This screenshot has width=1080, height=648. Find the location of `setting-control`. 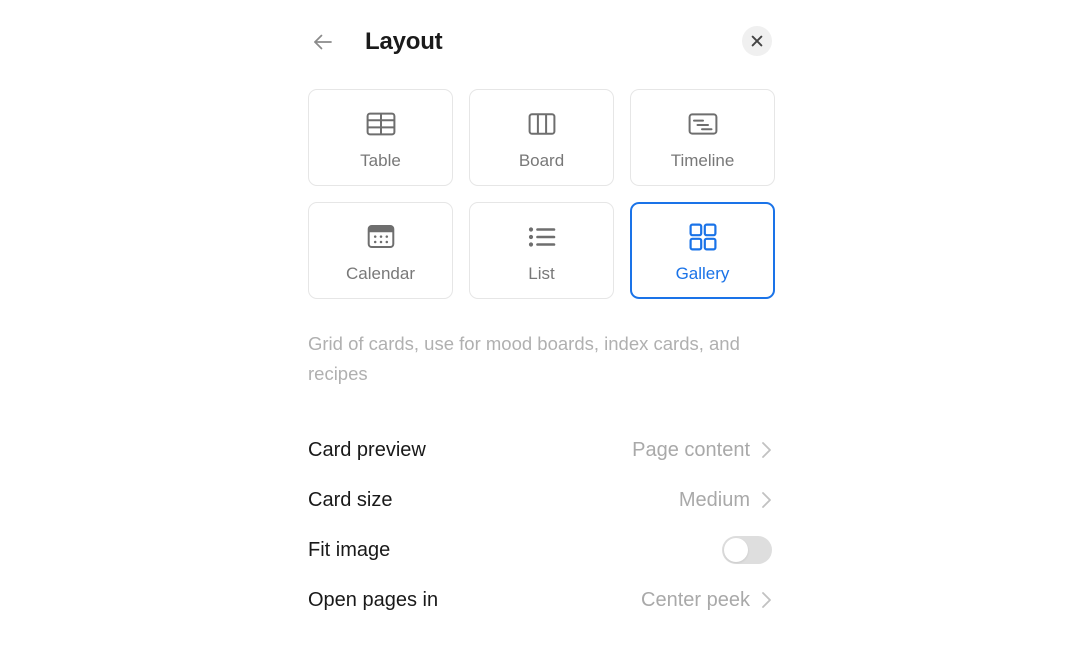

setting-control is located at coordinates (747, 550).